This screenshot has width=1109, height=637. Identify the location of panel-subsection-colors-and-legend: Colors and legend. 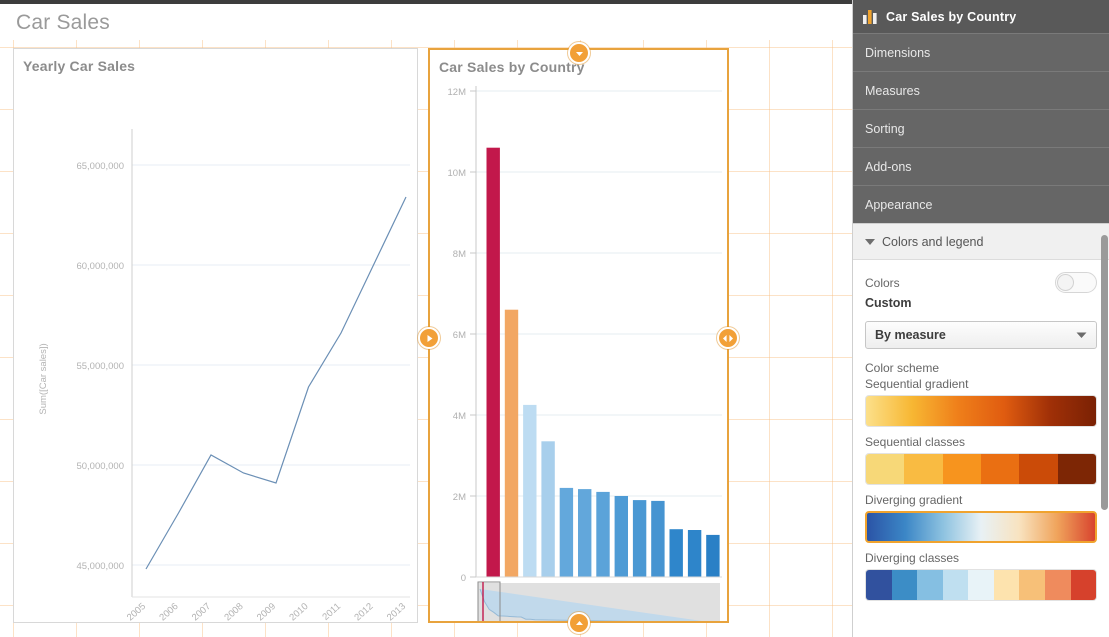
(981, 241).